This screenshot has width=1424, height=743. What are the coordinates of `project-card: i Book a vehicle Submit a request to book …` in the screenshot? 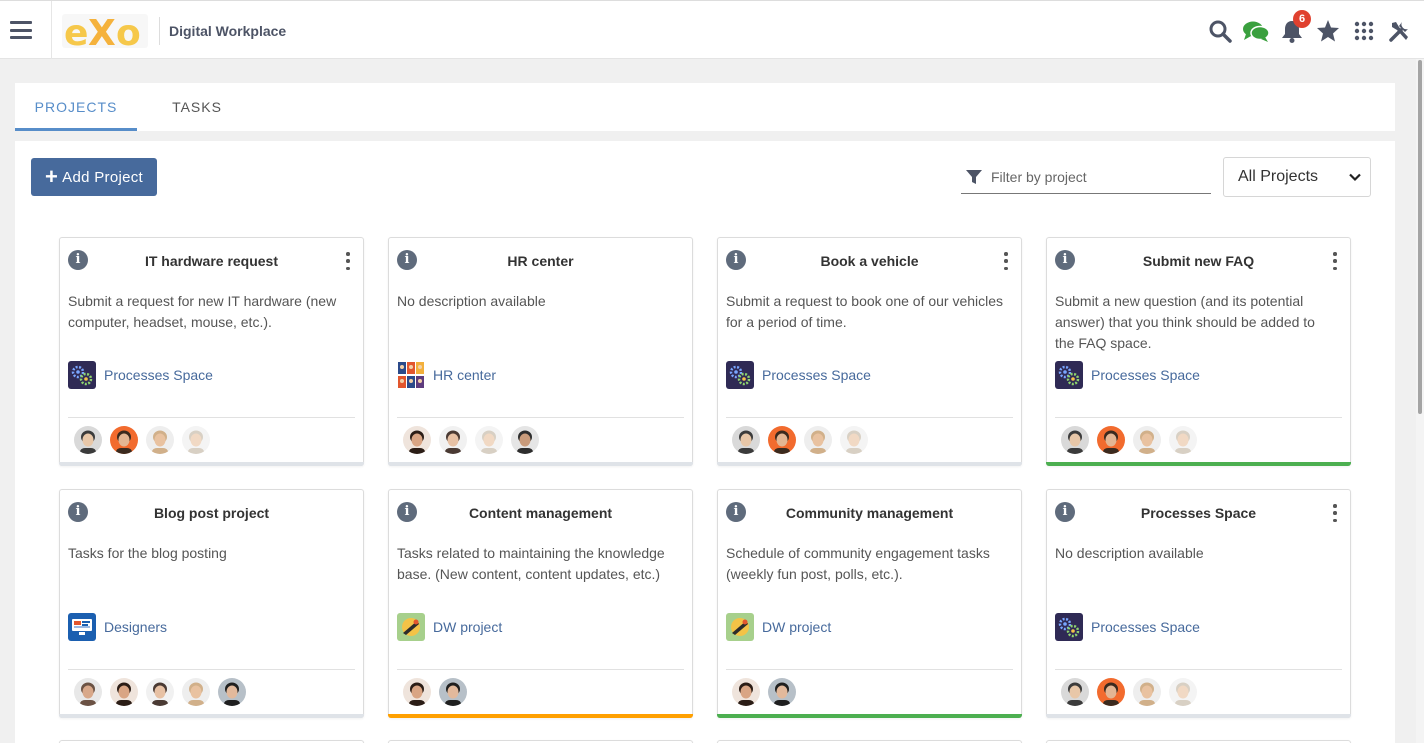 It's located at (869, 351).